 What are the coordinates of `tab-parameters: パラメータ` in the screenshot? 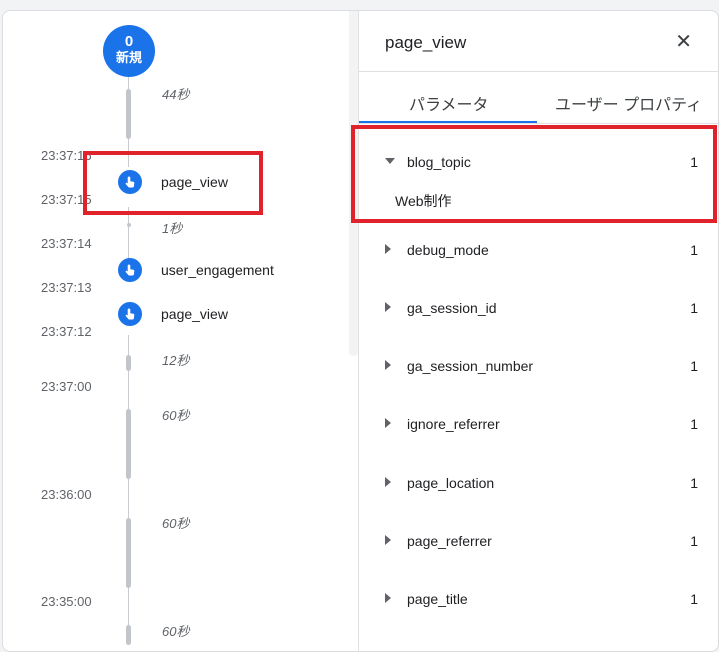 It's located at (449, 103).